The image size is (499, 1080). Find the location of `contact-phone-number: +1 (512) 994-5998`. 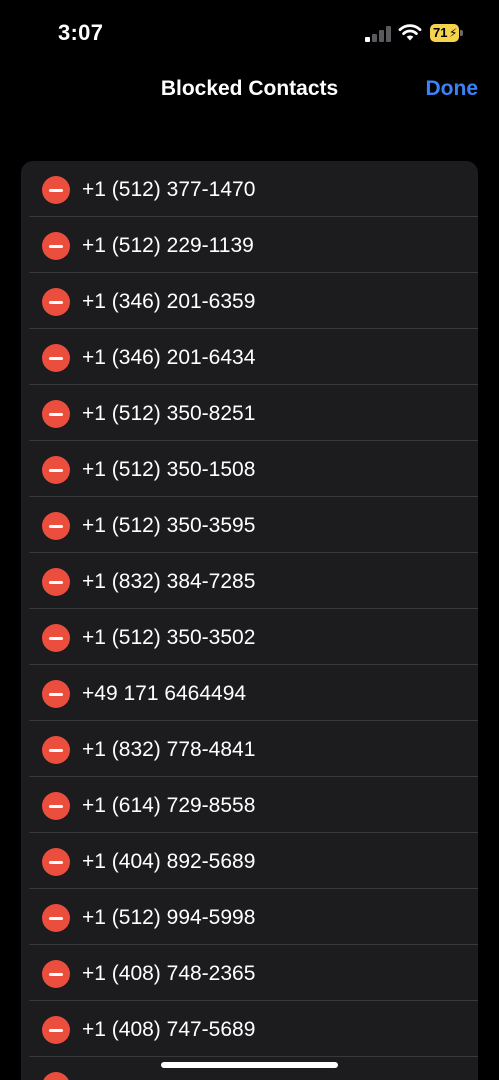

contact-phone-number: +1 (512) 994-5998 is located at coordinates (169, 917).